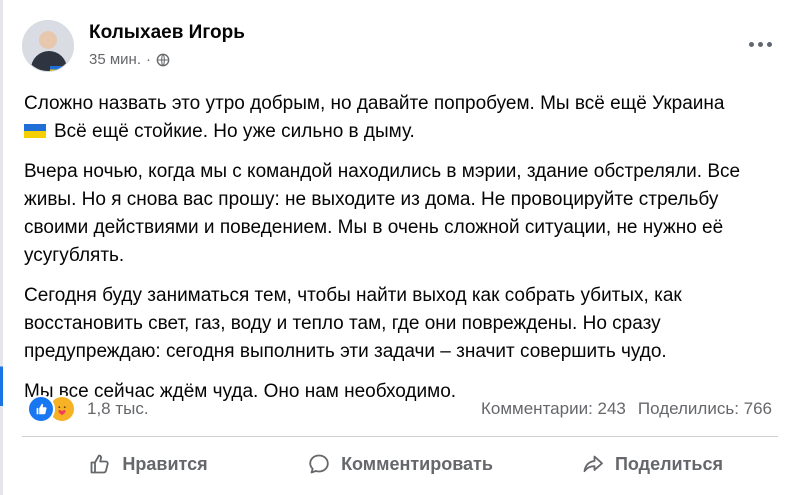 Image resolution: width=800 pixels, height=495 pixels. Describe the element at coordinates (48, 46) in the screenshot. I see `avatar` at that location.